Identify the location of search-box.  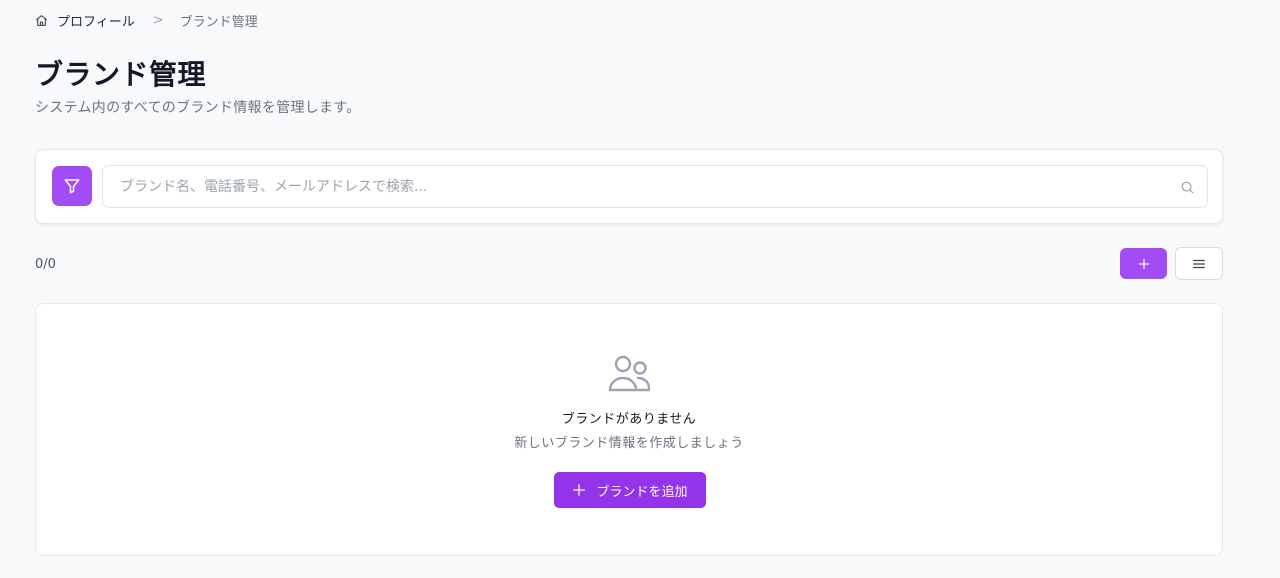
(655, 186).